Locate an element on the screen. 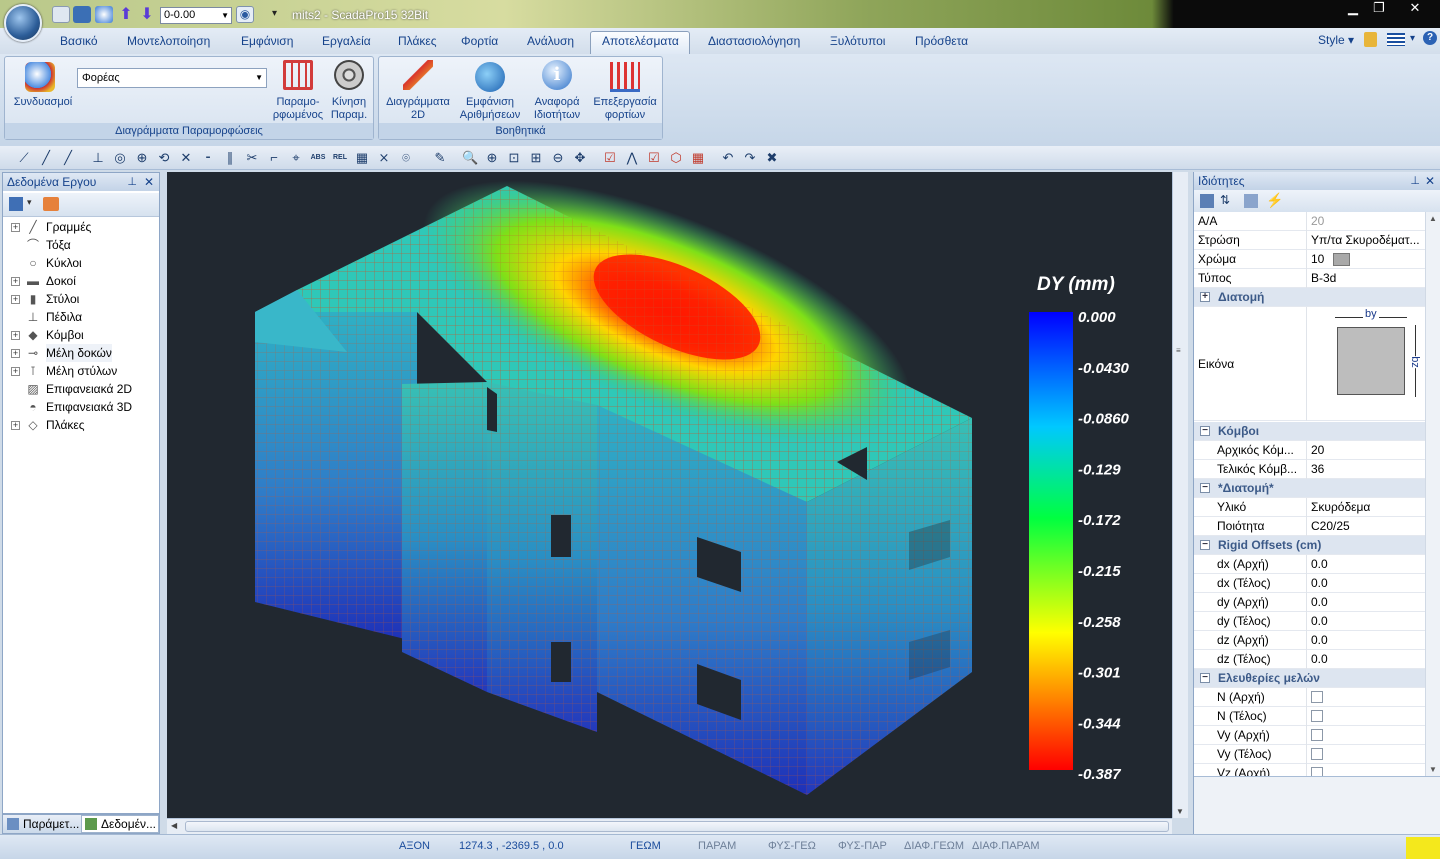 The image size is (1440, 859). pin-icon: ⊥ is located at coordinates (132, 182).